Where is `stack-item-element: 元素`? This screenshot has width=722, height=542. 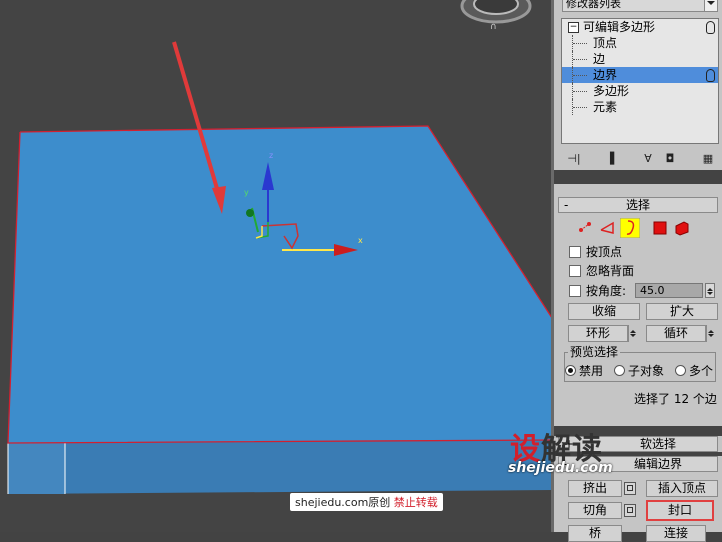 stack-item-element: 元素 is located at coordinates (640, 107).